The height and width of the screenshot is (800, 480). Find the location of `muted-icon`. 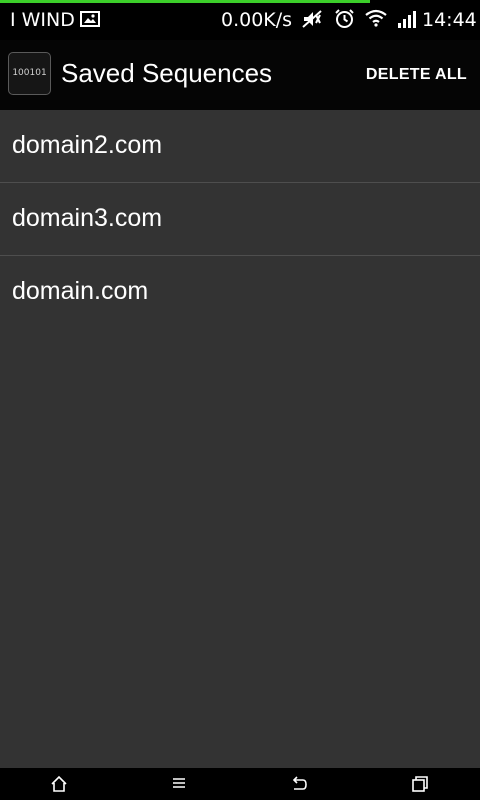

muted-icon is located at coordinates (312, 21).